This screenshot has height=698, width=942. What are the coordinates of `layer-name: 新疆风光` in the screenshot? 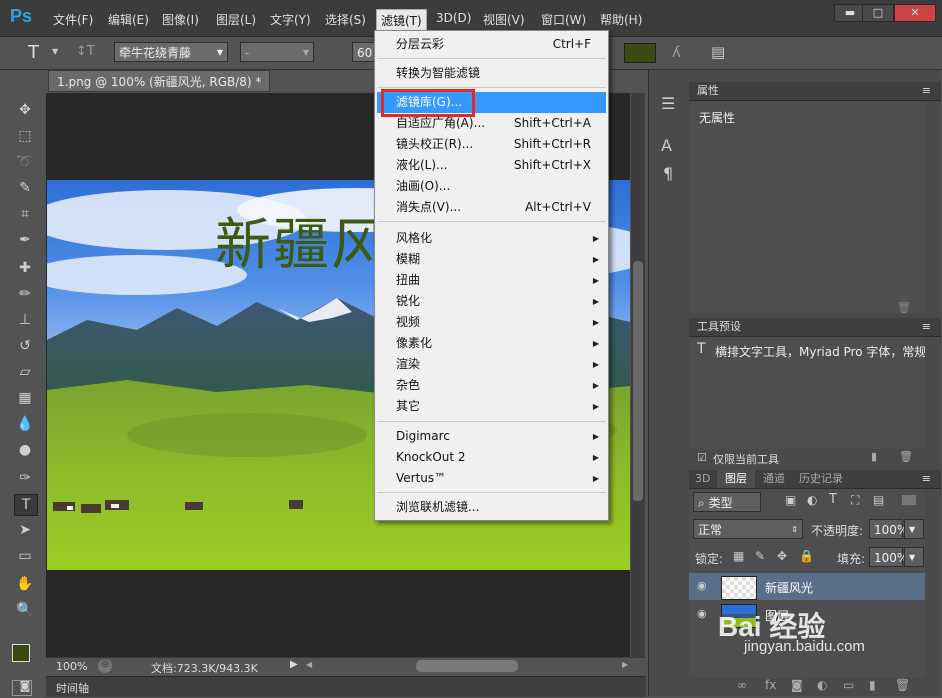 It's located at (789, 587).